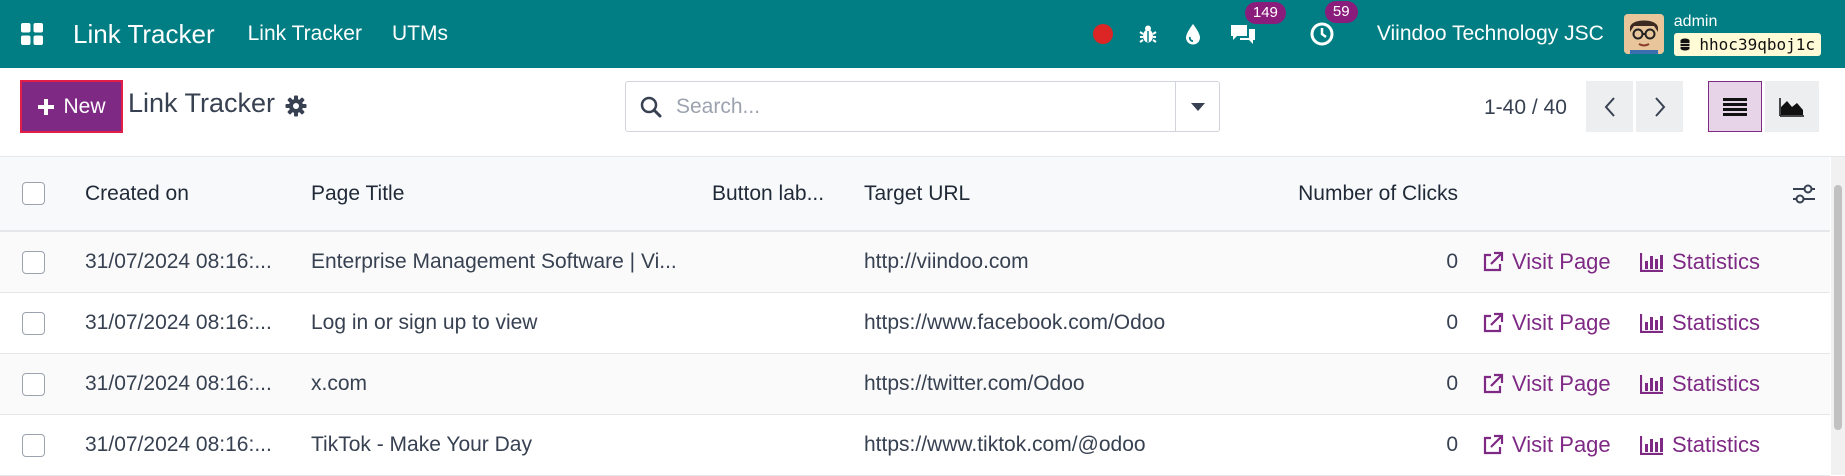 This screenshot has width=1845, height=476. I want to click on select-all-cell, so click(33, 193).